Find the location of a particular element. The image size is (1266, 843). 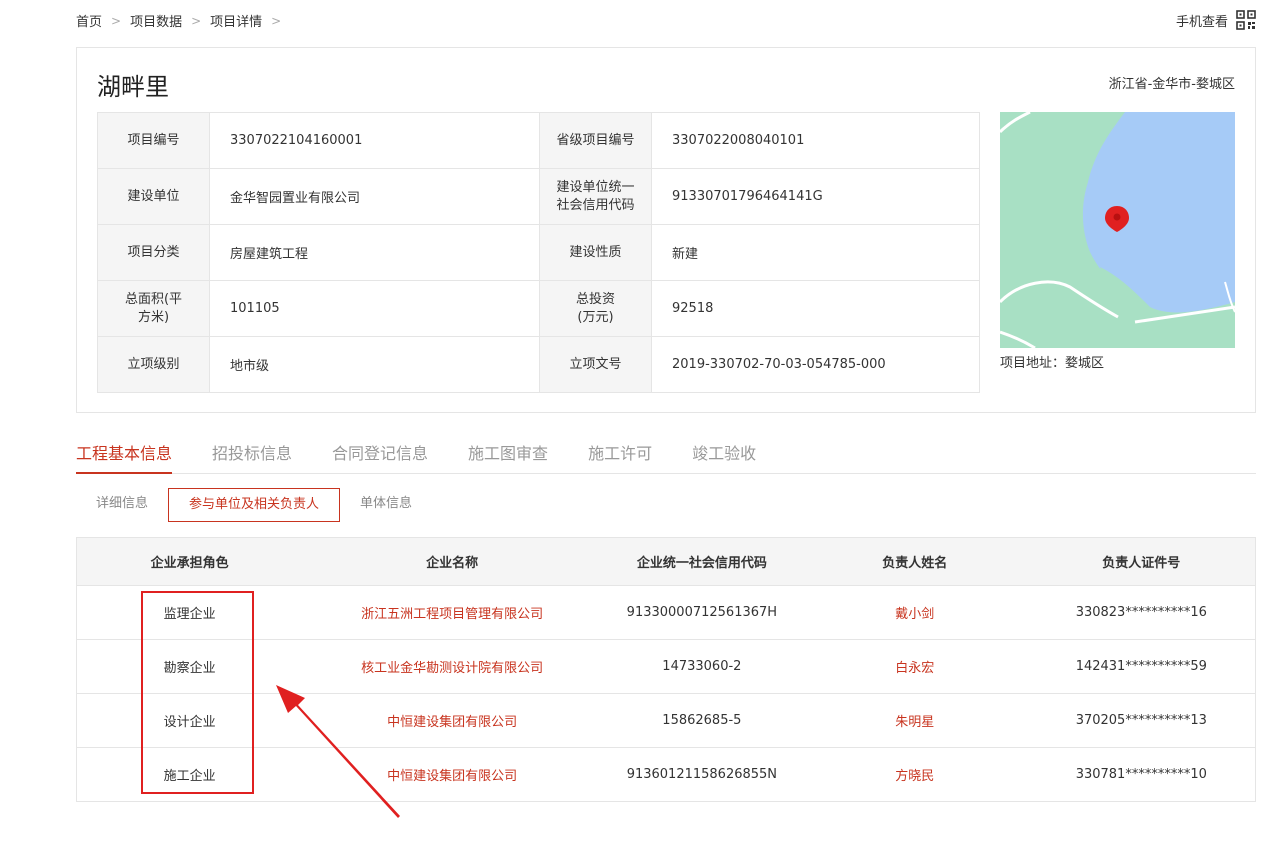

id-number-cell: 330823**********16 is located at coordinates (1141, 612).